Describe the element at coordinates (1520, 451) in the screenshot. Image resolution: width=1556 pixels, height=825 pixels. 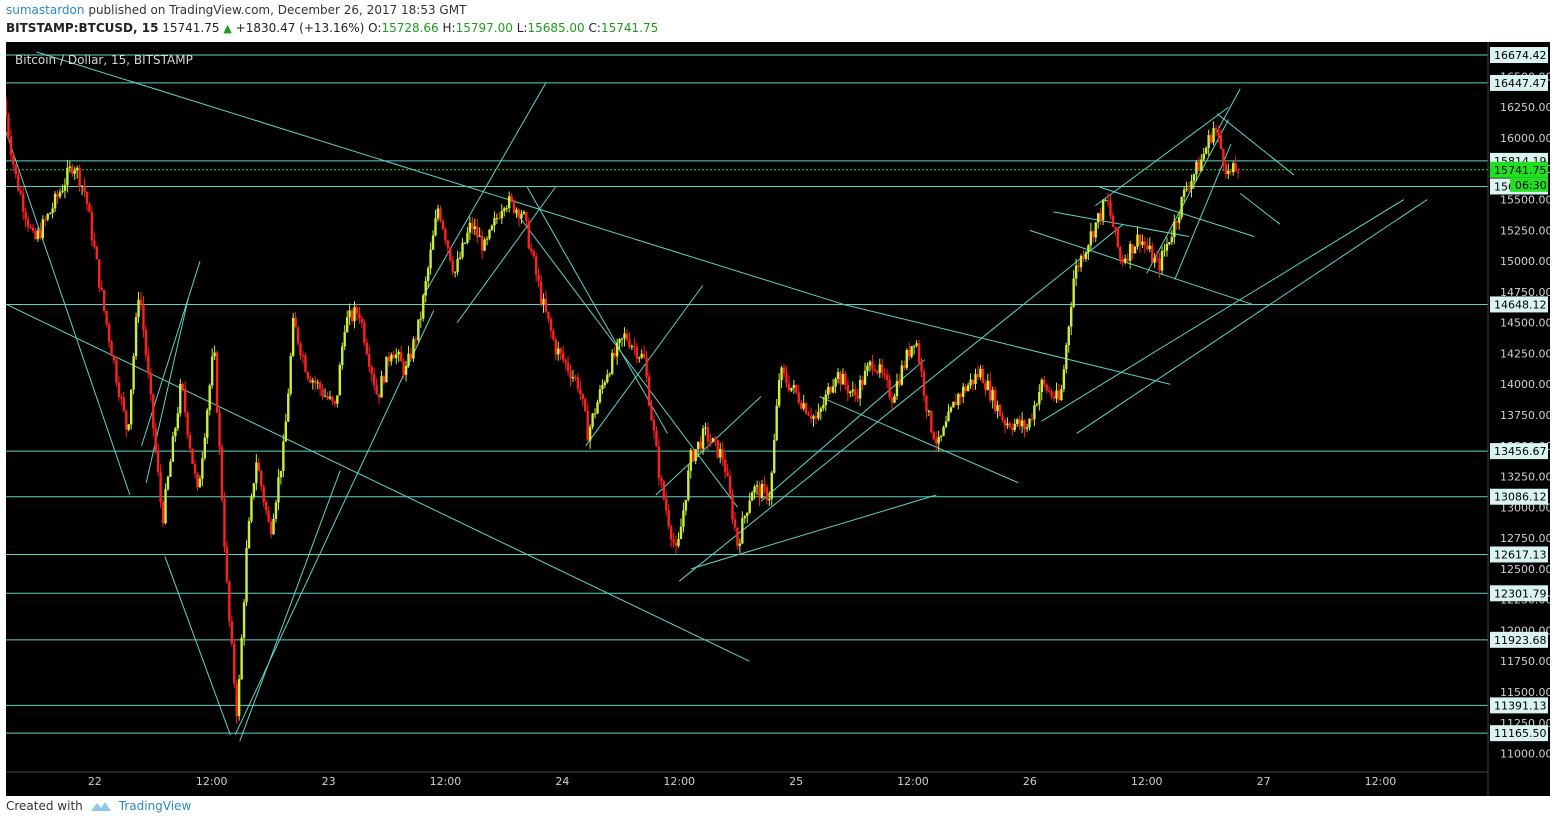
I see `level-price-label: 13456.67` at that location.